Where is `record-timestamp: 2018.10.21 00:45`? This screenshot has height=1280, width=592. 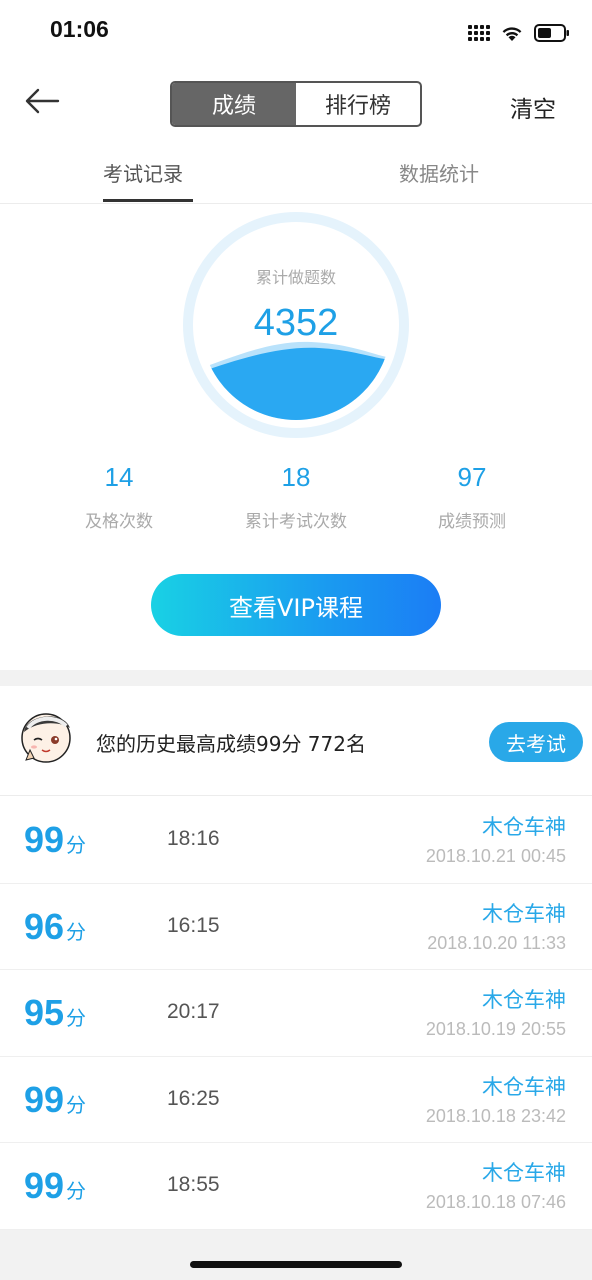 record-timestamp: 2018.10.21 00:45 is located at coordinates (495, 856).